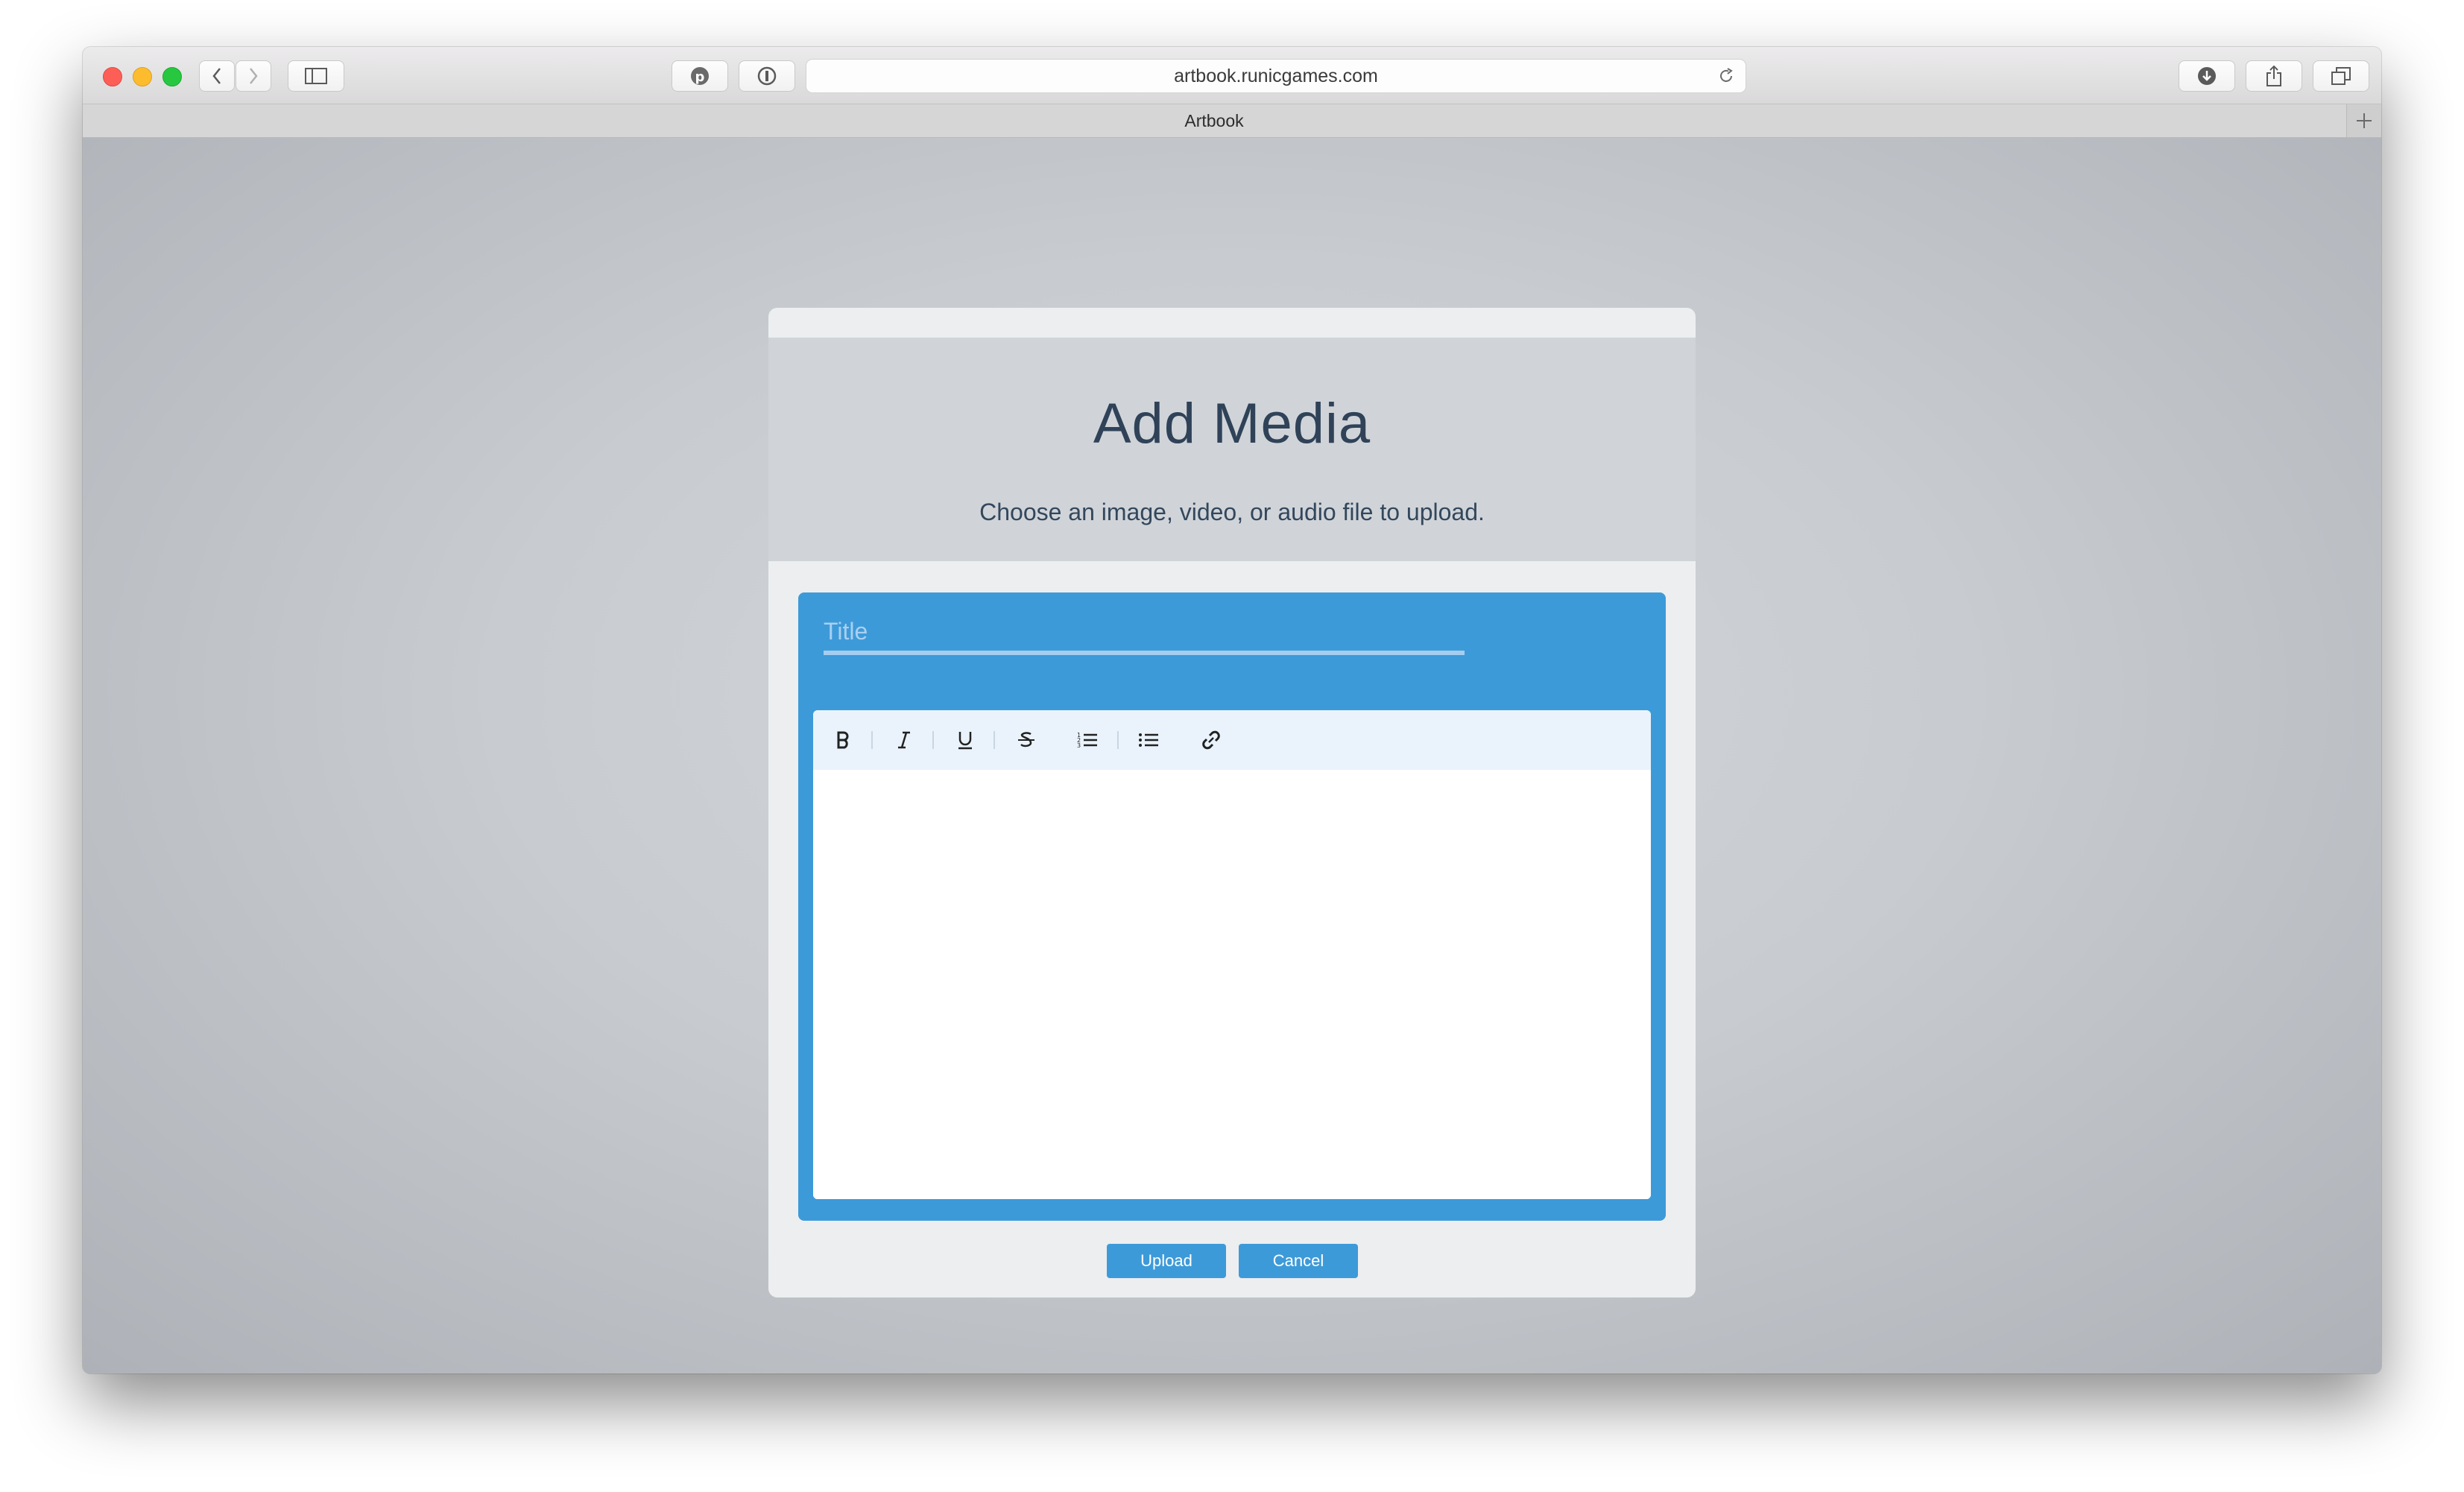 Image resolution: width=2464 pixels, height=1492 pixels. Describe the element at coordinates (1232, 740) in the screenshot. I see `editor-toolbar: 123` at that location.